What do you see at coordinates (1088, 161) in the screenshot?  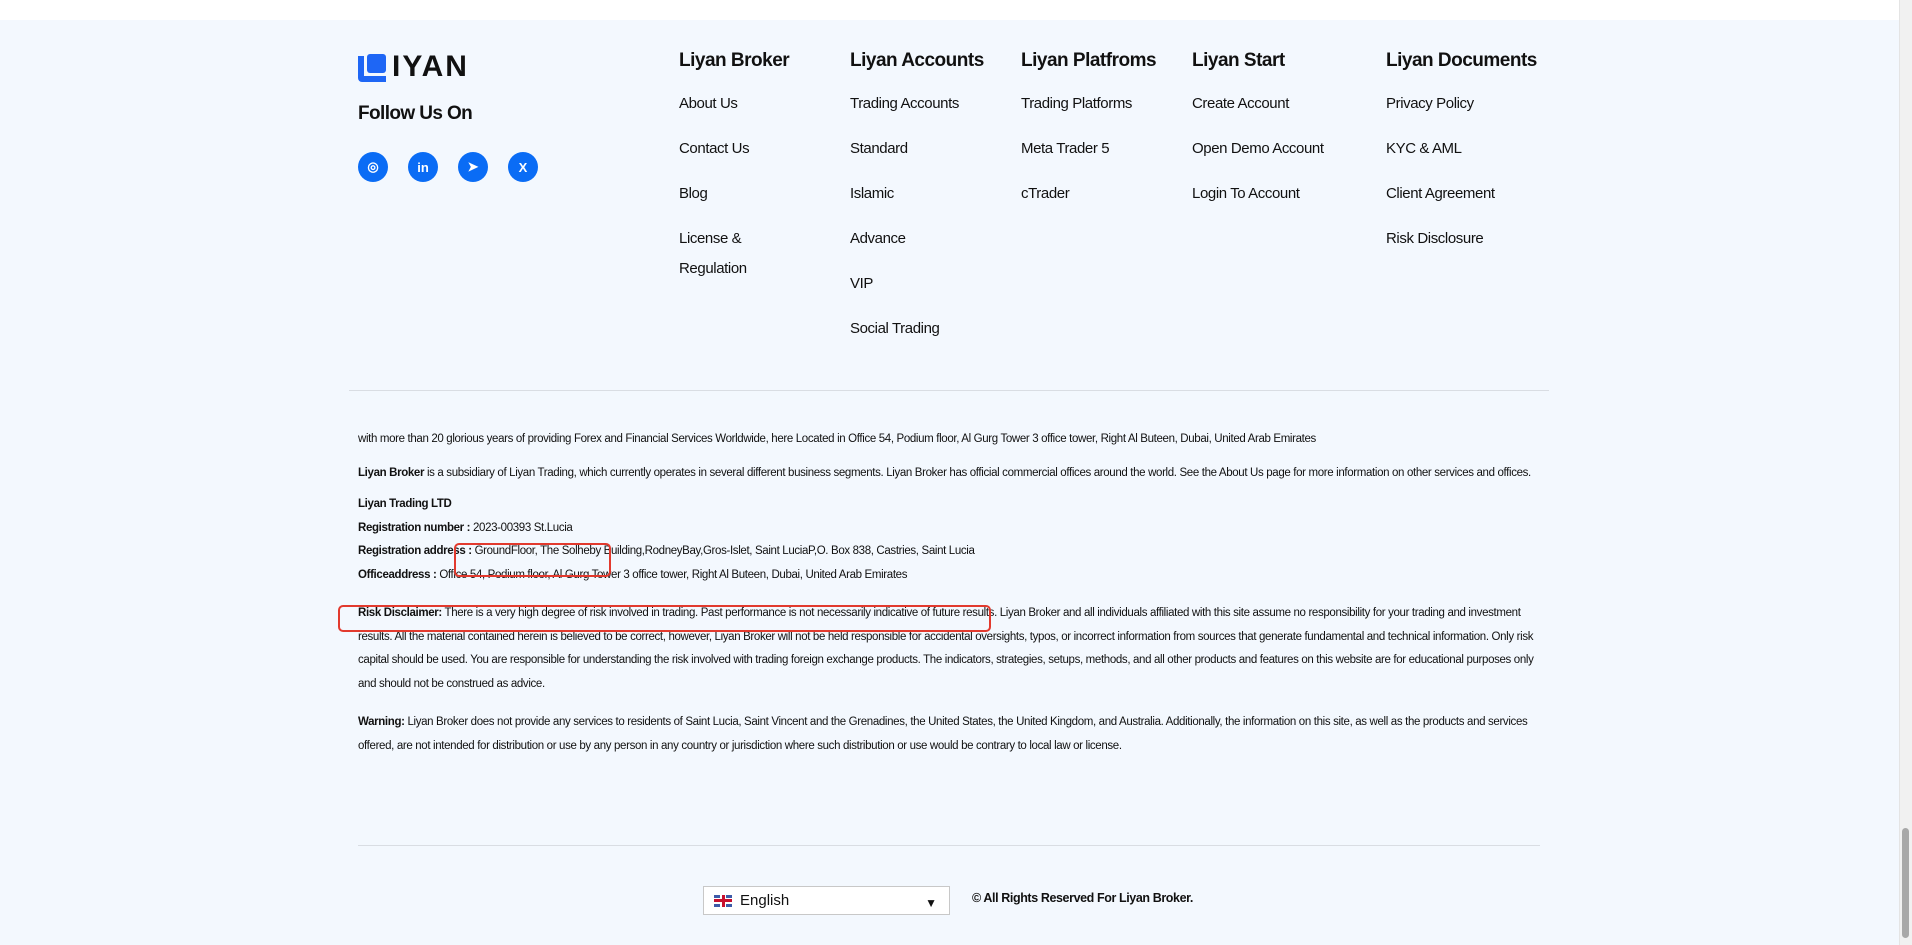 I see `footer-link-meta-trader-5: Meta Trader 5` at bounding box center [1088, 161].